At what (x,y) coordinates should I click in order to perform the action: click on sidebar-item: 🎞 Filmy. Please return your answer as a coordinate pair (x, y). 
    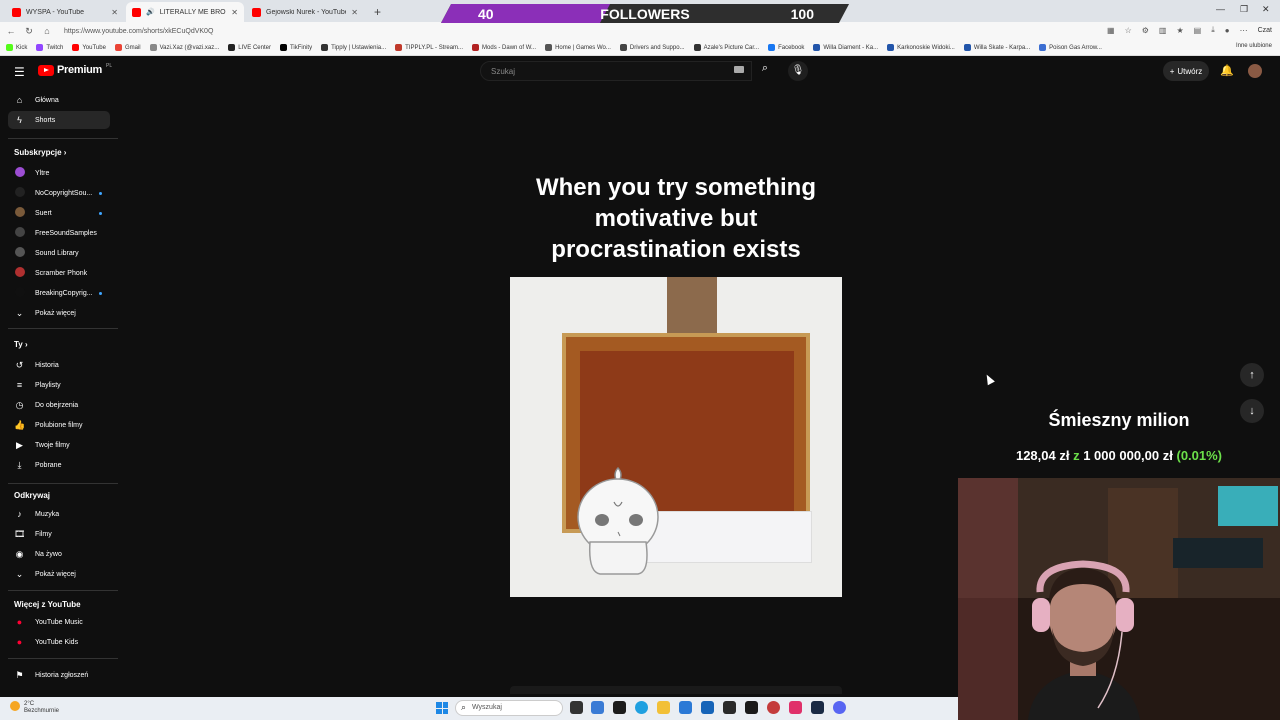
    Looking at the image, I should click on (59, 534).